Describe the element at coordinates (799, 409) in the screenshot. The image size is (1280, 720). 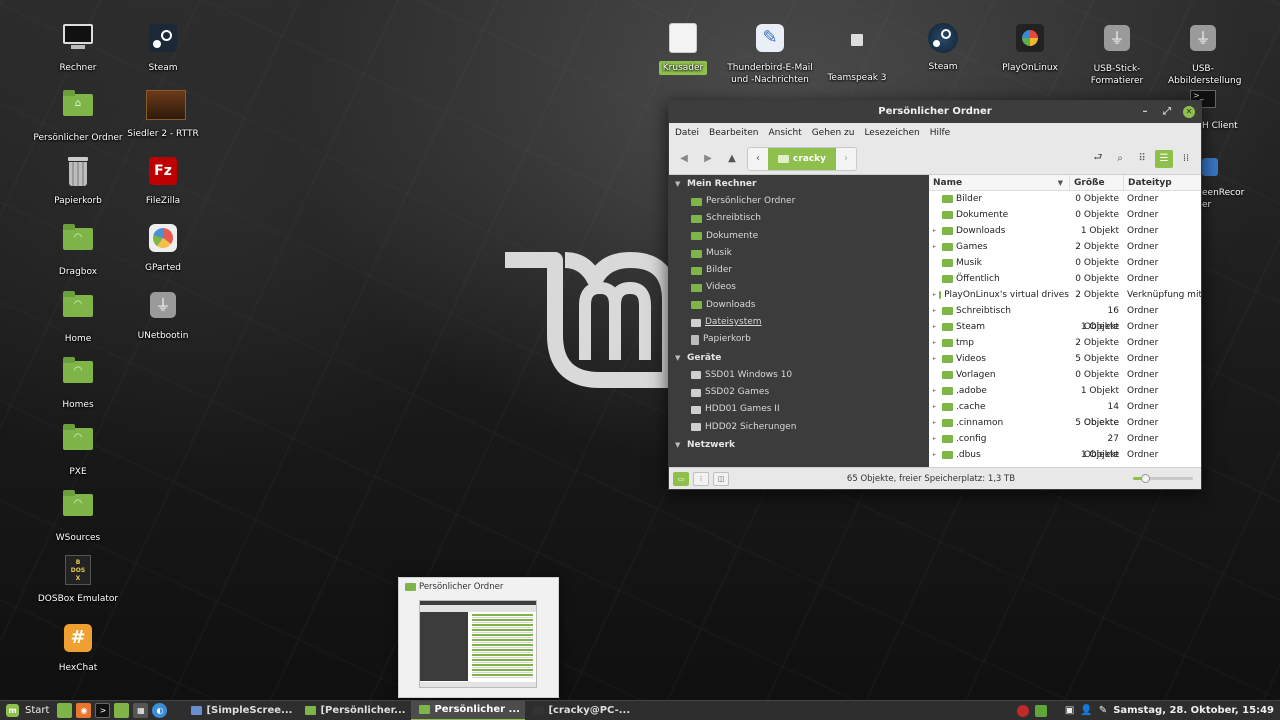
I see `sidebar-item-hdd01: HDD01 Games II` at that location.